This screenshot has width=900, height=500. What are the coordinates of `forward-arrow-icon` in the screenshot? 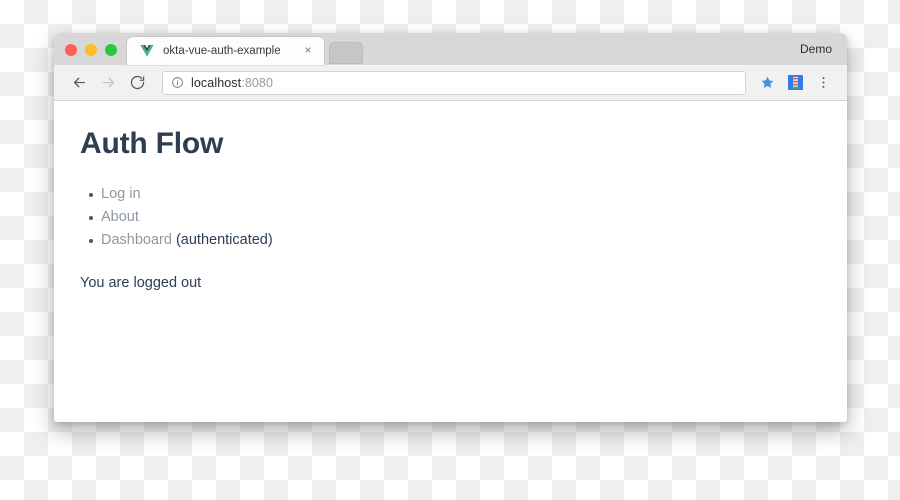 It's located at (108, 83).